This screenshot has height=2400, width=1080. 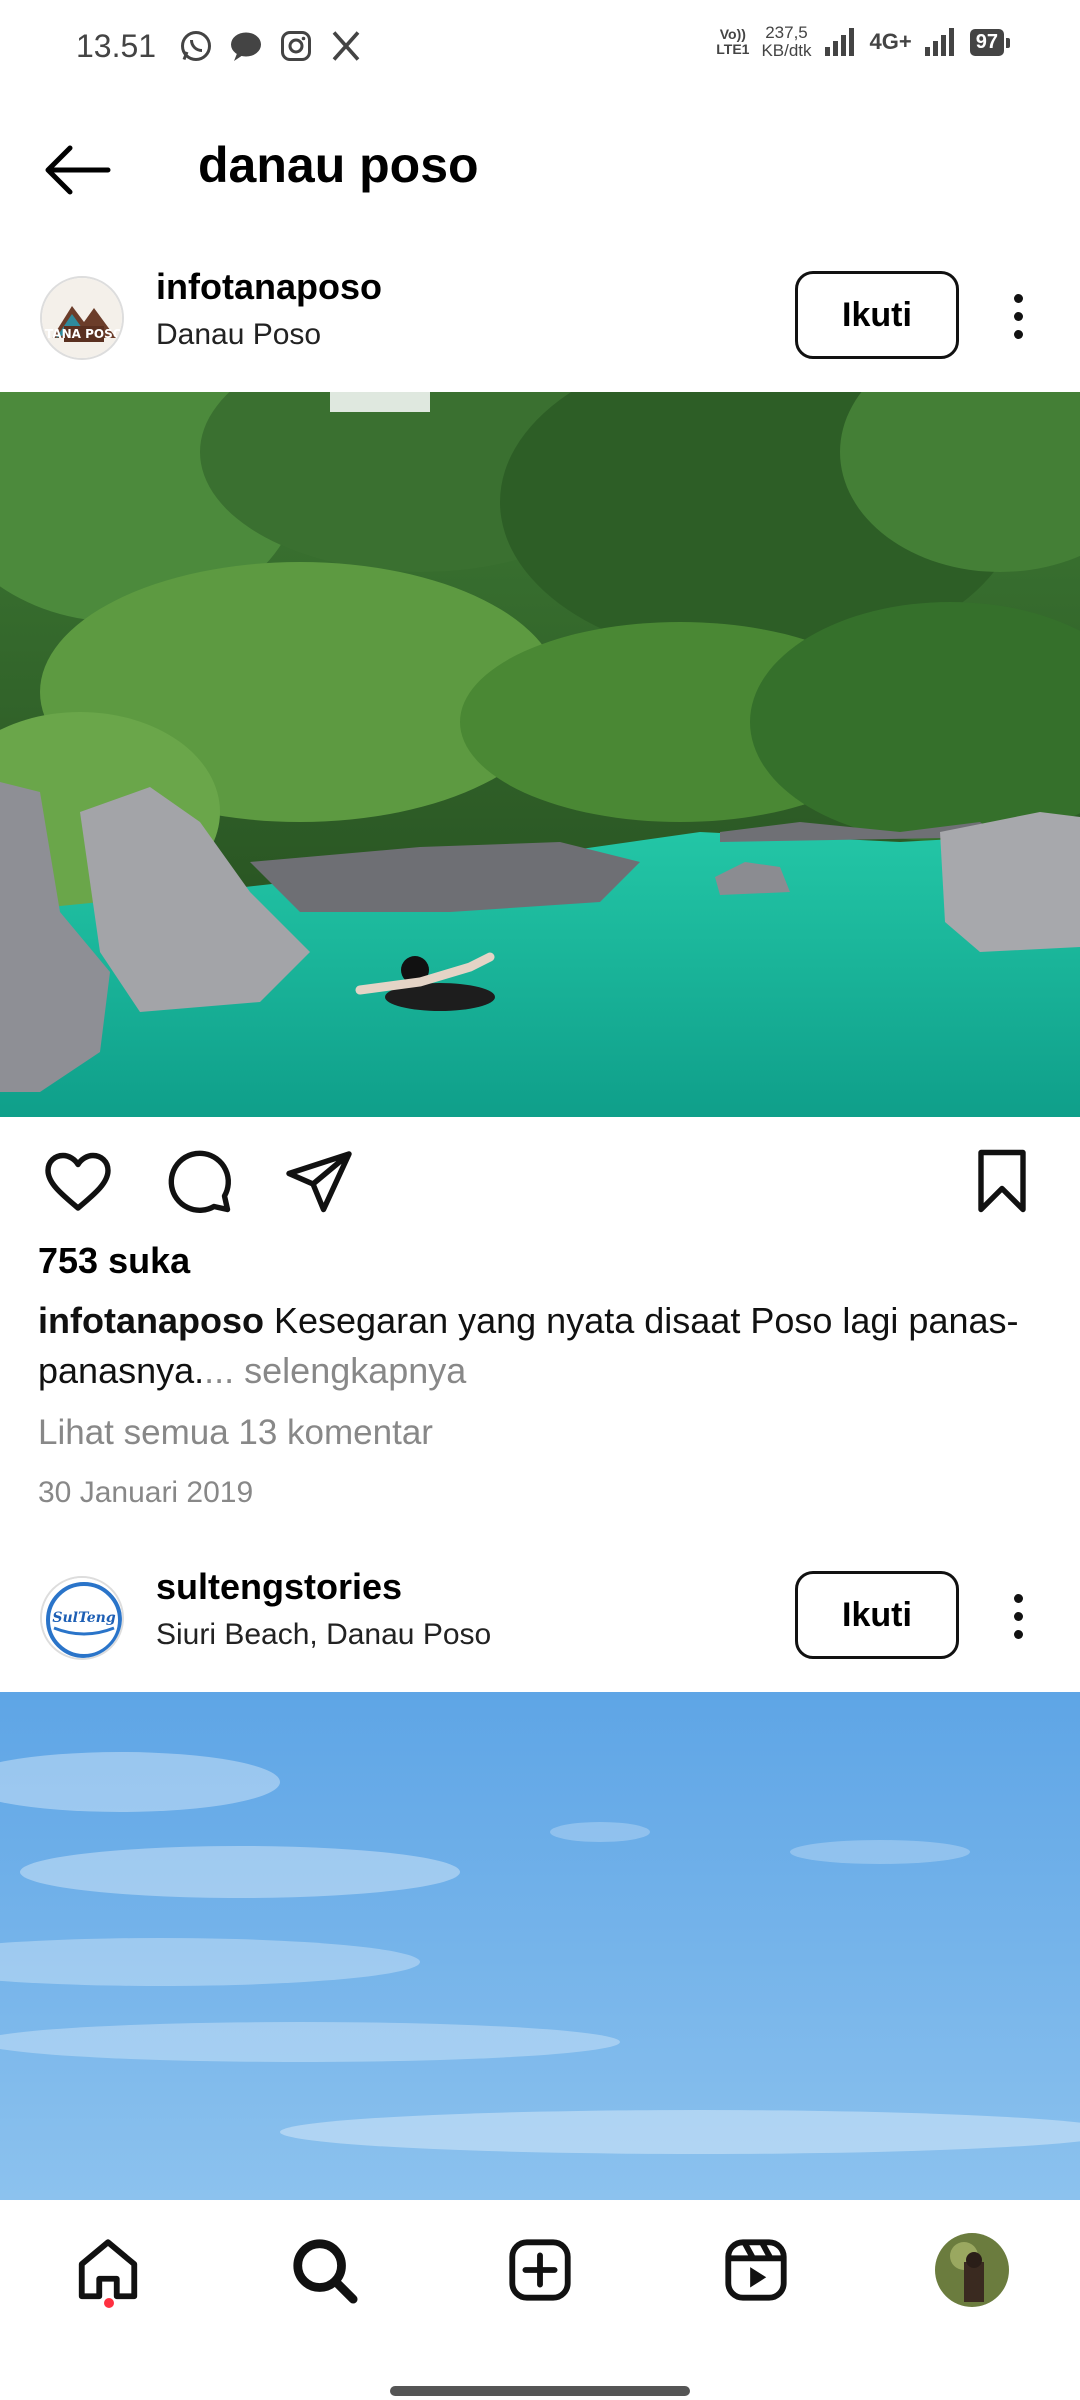 What do you see at coordinates (296, 46) in the screenshot?
I see `instagram-icon` at bounding box center [296, 46].